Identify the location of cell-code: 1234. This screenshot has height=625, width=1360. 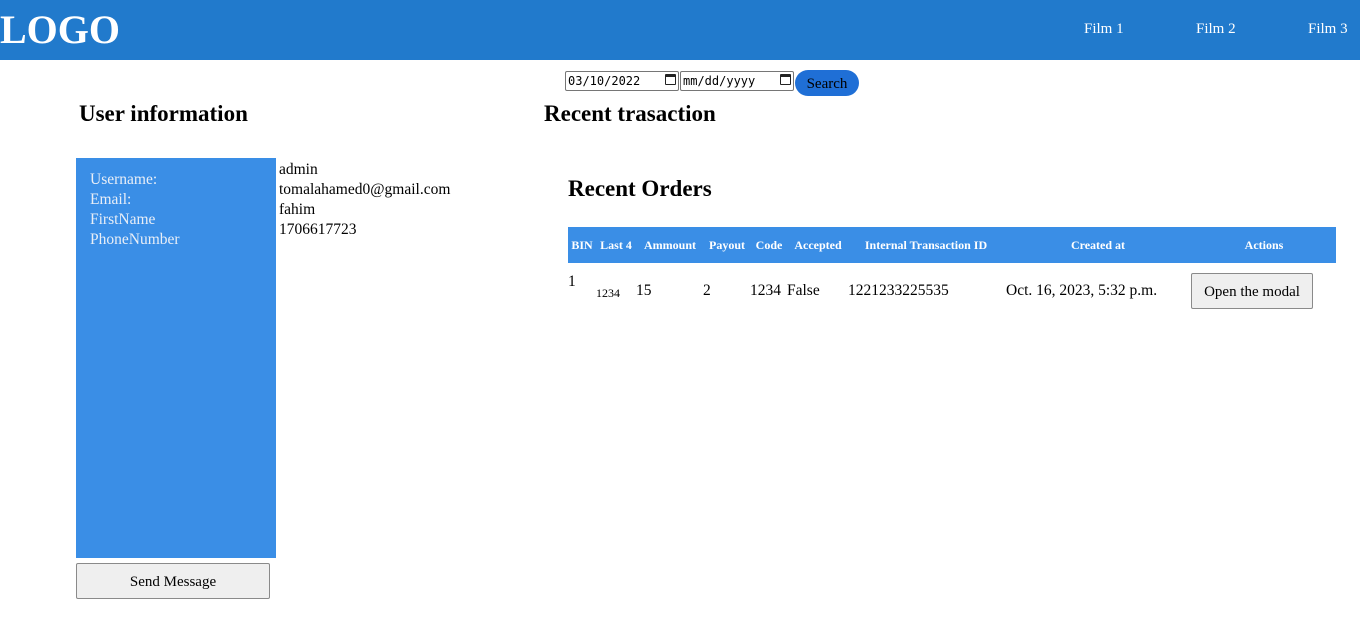
(765, 290).